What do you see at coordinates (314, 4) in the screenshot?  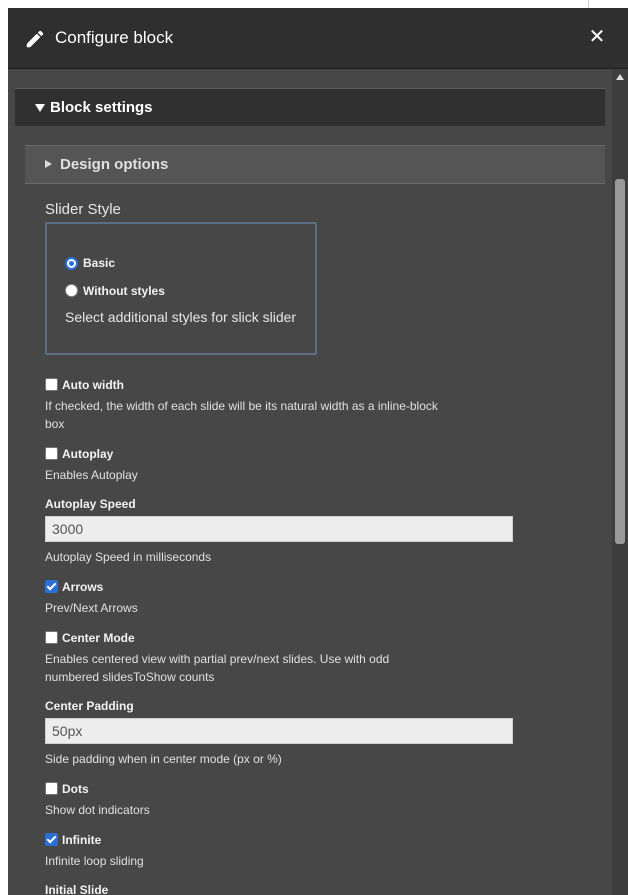 I see `top-strip` at bounding box center [314, 4].